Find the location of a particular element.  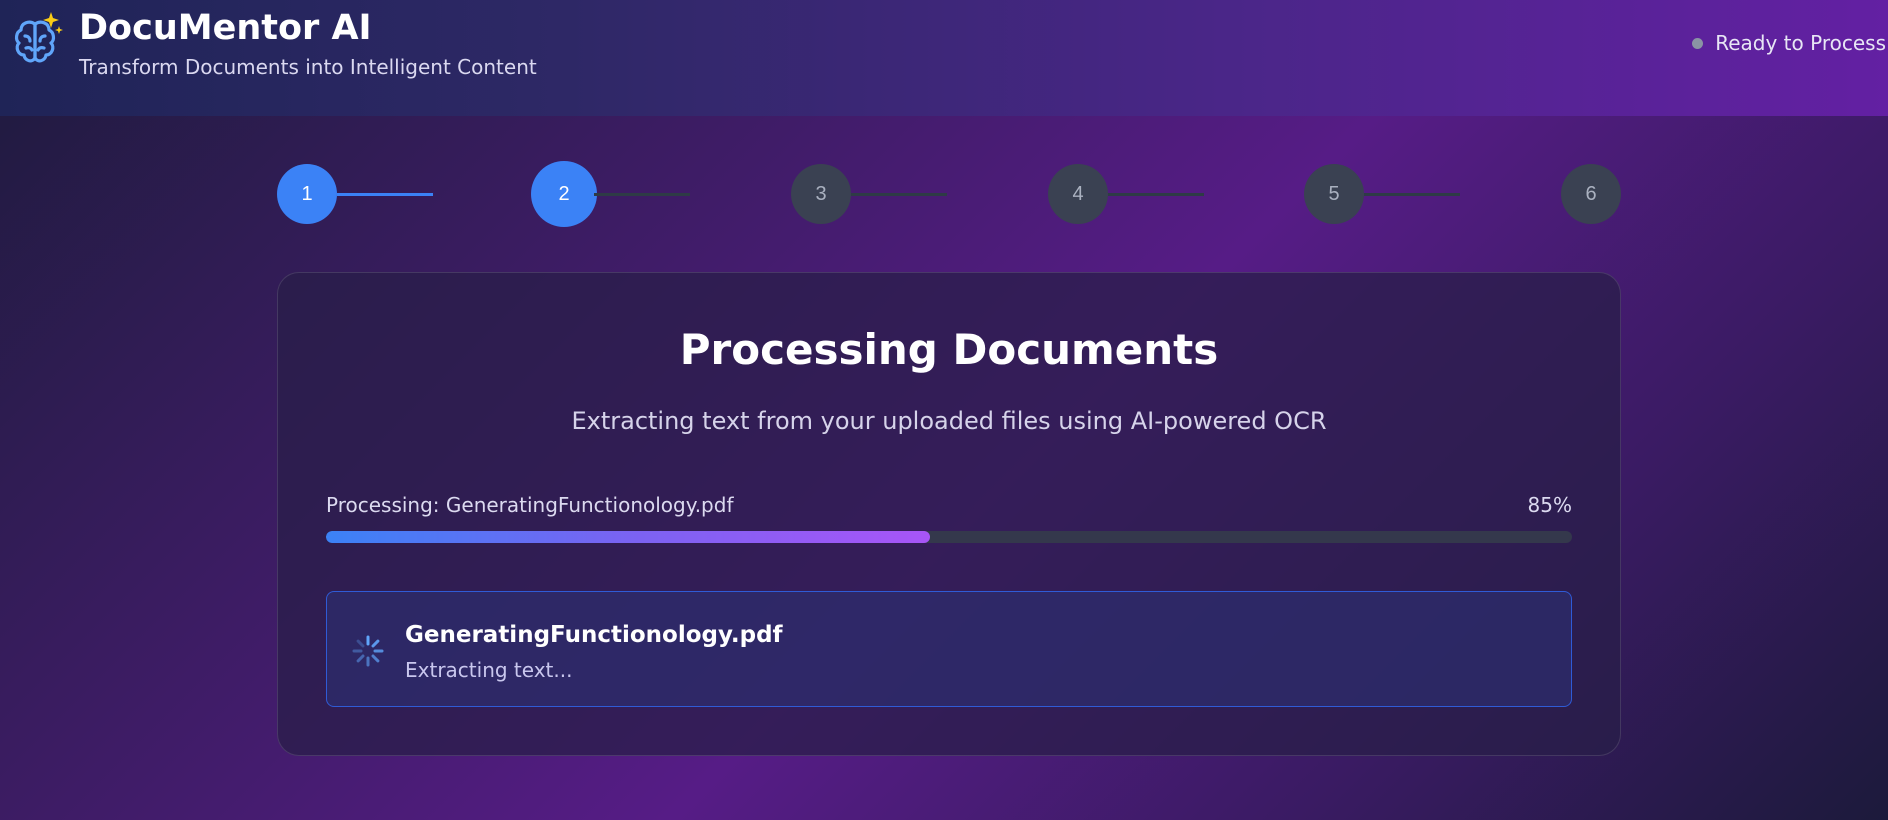

step-3: 3 is located at coordinates (821, 194).